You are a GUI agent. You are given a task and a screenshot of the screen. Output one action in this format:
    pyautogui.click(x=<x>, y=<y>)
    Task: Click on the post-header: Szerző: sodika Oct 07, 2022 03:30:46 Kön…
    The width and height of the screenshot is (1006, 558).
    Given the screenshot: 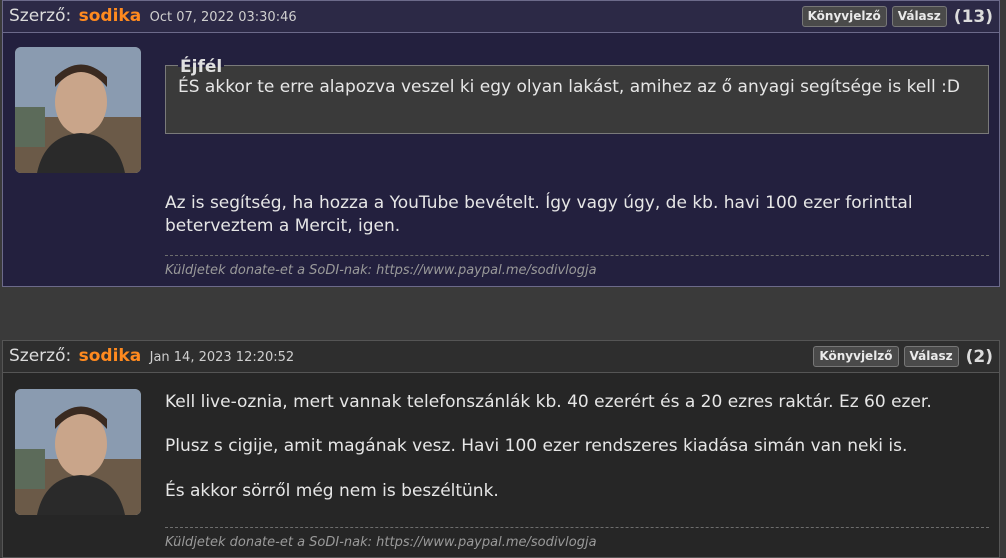 What is the action you would take?
    pyautogui.click(x=501, y=17)
    